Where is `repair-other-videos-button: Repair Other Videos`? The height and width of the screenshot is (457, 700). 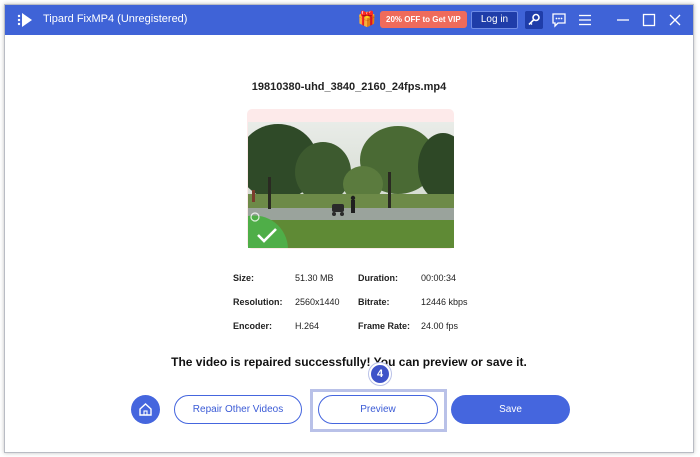 repair-other-videos-button: Repair Other Videos is located at coordinates (238, 409).